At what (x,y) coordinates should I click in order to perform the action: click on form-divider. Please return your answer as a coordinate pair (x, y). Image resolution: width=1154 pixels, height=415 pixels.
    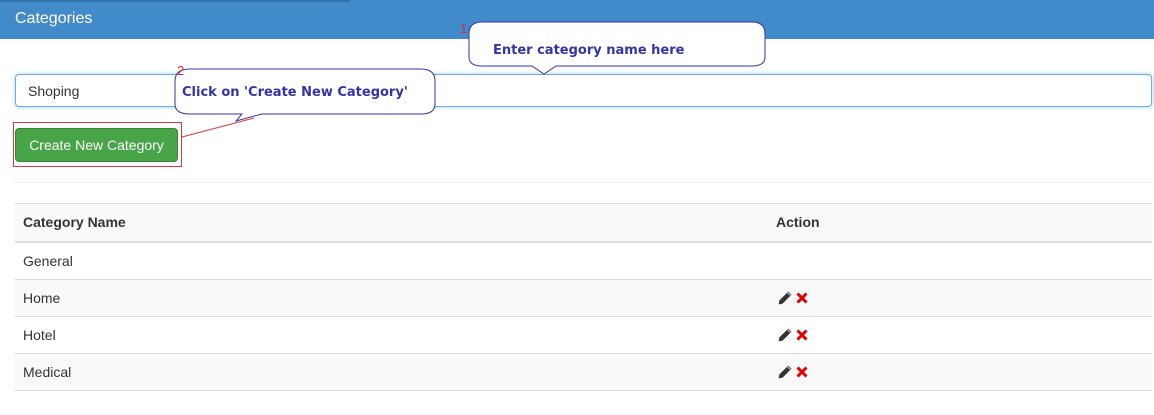
    Looking at the image, I should click on (583, 182).